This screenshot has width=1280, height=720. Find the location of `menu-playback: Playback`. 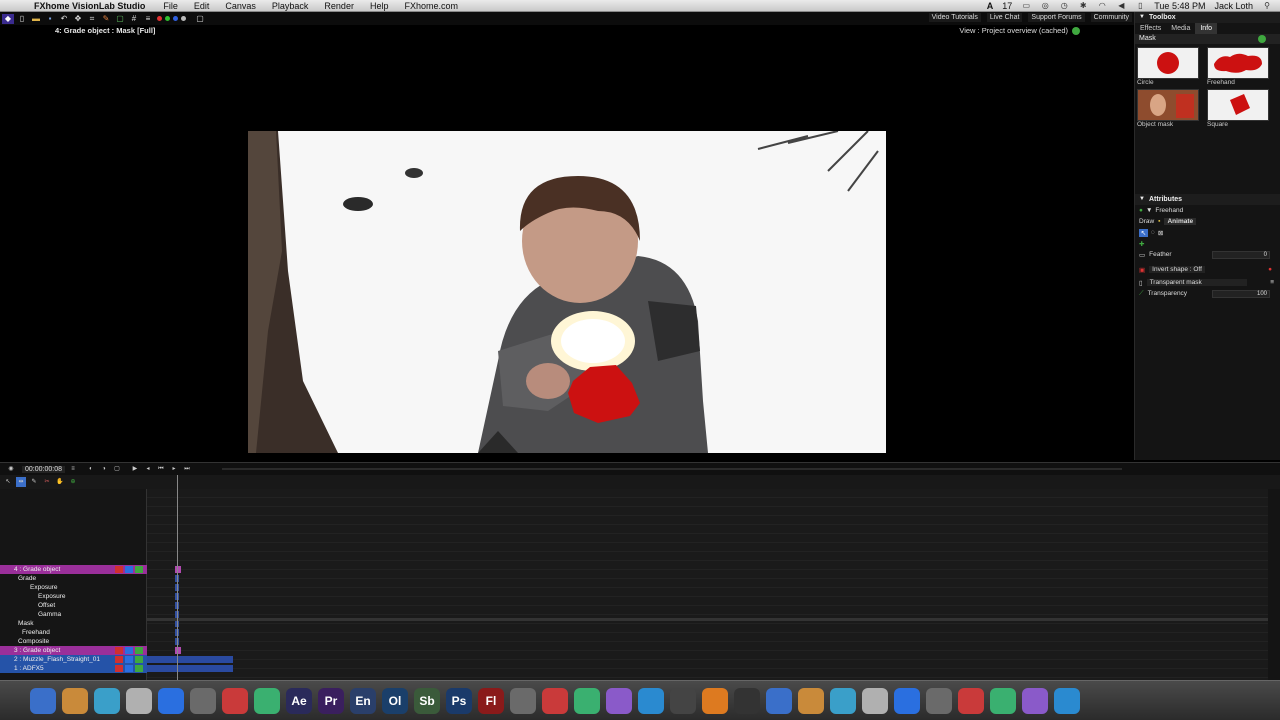

menu-playback: Playback is located at coordinates (290, 6).